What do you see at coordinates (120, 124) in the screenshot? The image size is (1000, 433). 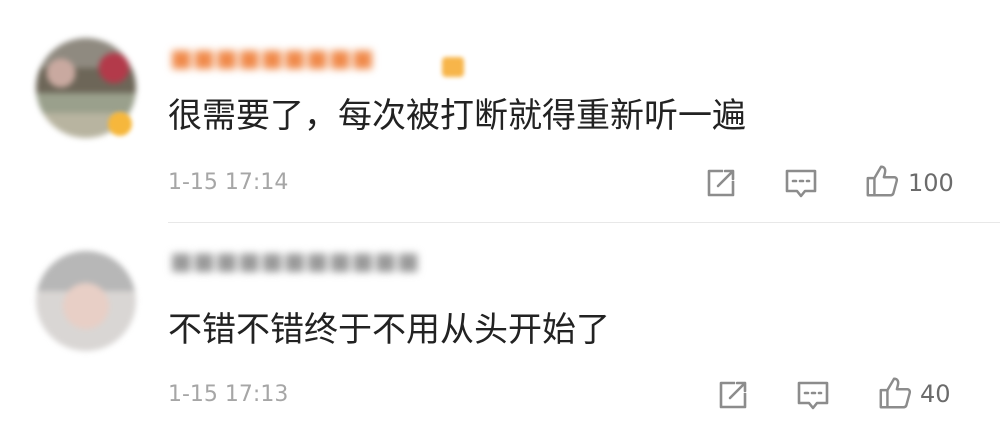 I see `verified-badge-icon` at bounding box center [120, 124].